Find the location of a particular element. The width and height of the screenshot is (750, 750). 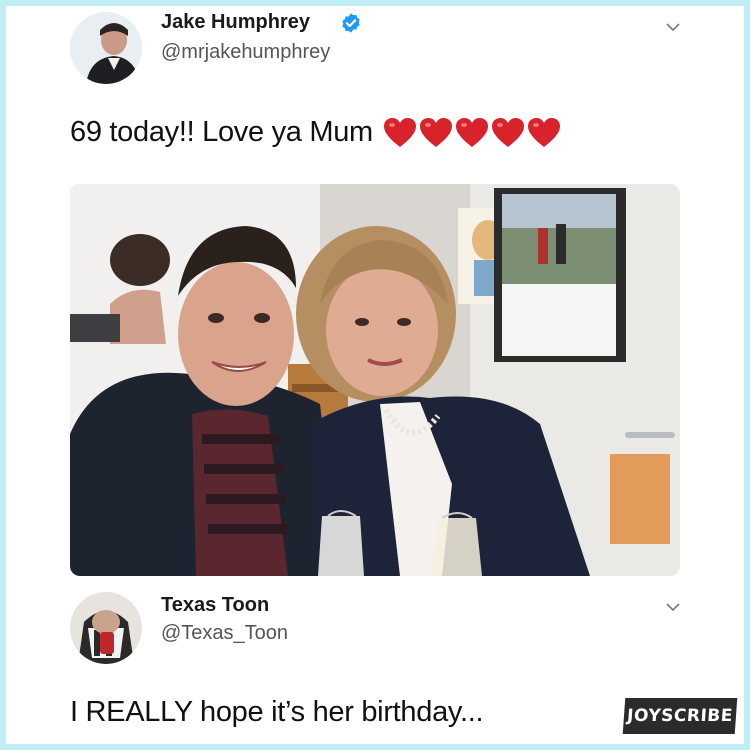

author-handle: @mrjakehumphrey is located at coordinates (245, 52).